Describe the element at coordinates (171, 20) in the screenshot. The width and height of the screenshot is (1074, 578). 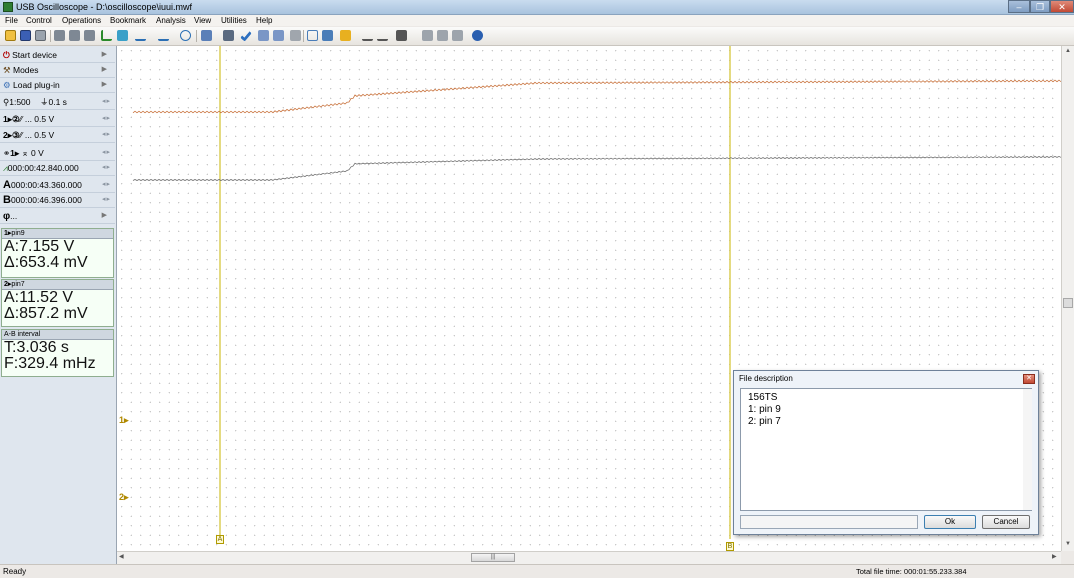
I see `menu-analysis: Analysis` at that location.